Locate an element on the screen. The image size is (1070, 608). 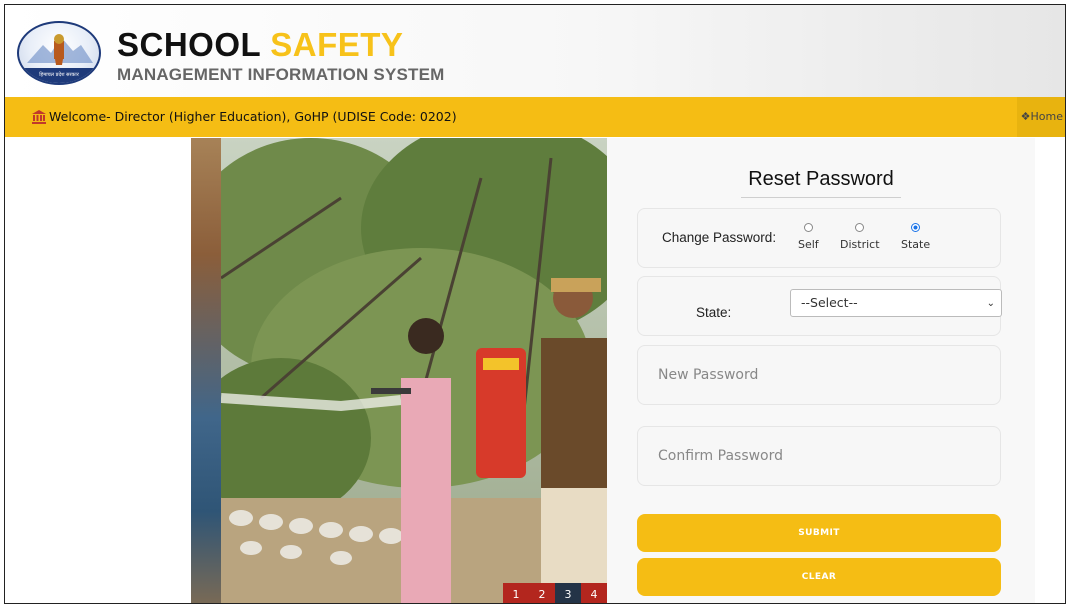
previous-slide-edge is located at coordinates (206, 370).